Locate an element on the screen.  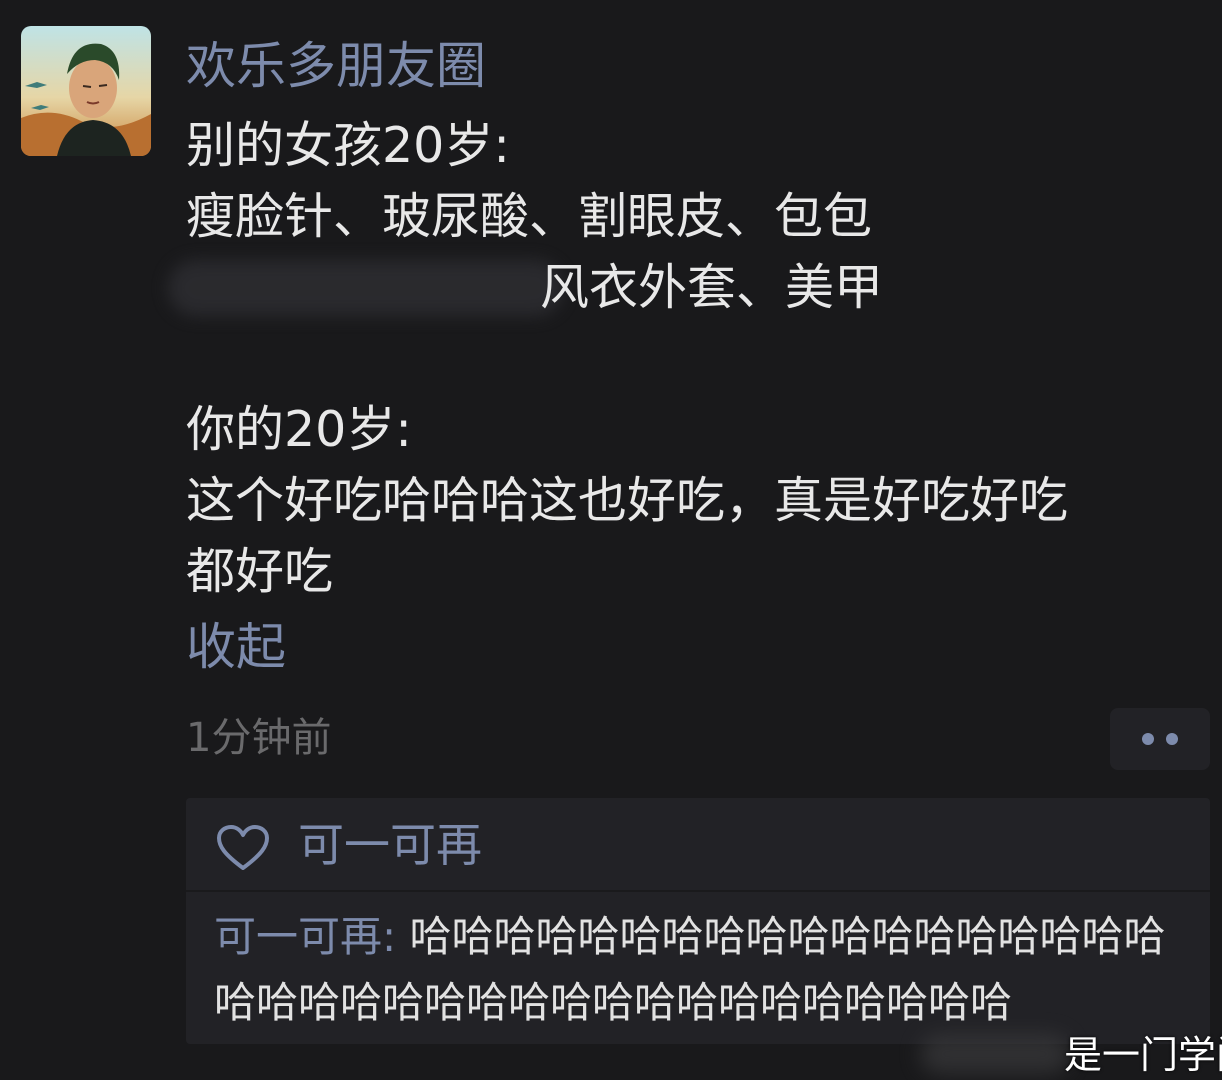
avatar is located at coordinates (86, 91).